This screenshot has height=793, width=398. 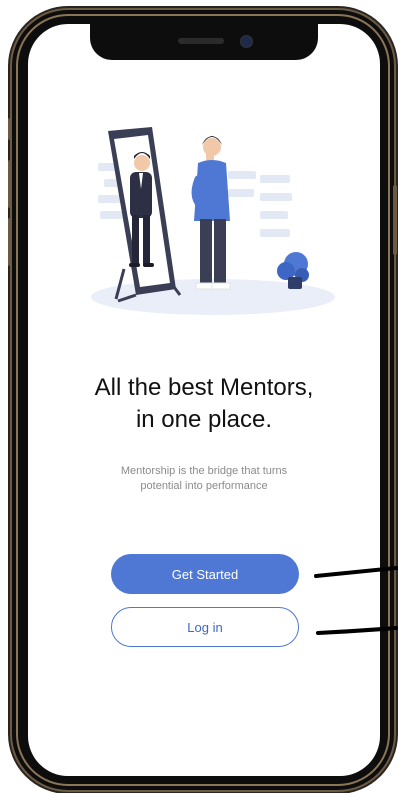 I want to click on side-button-volume-down, so click(x=10, y=242).